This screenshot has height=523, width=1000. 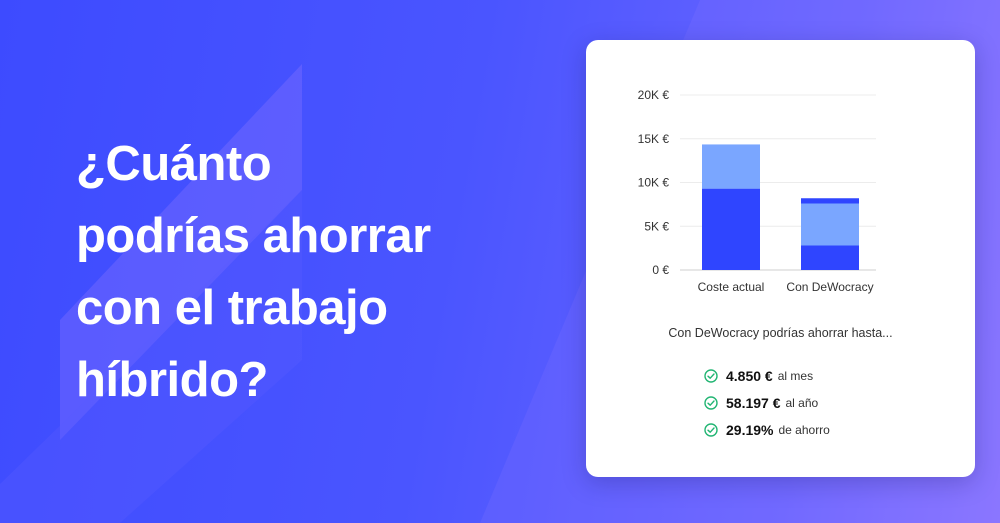 I want to click on x-category-label: Coste actual, so click(x=731, y=287).